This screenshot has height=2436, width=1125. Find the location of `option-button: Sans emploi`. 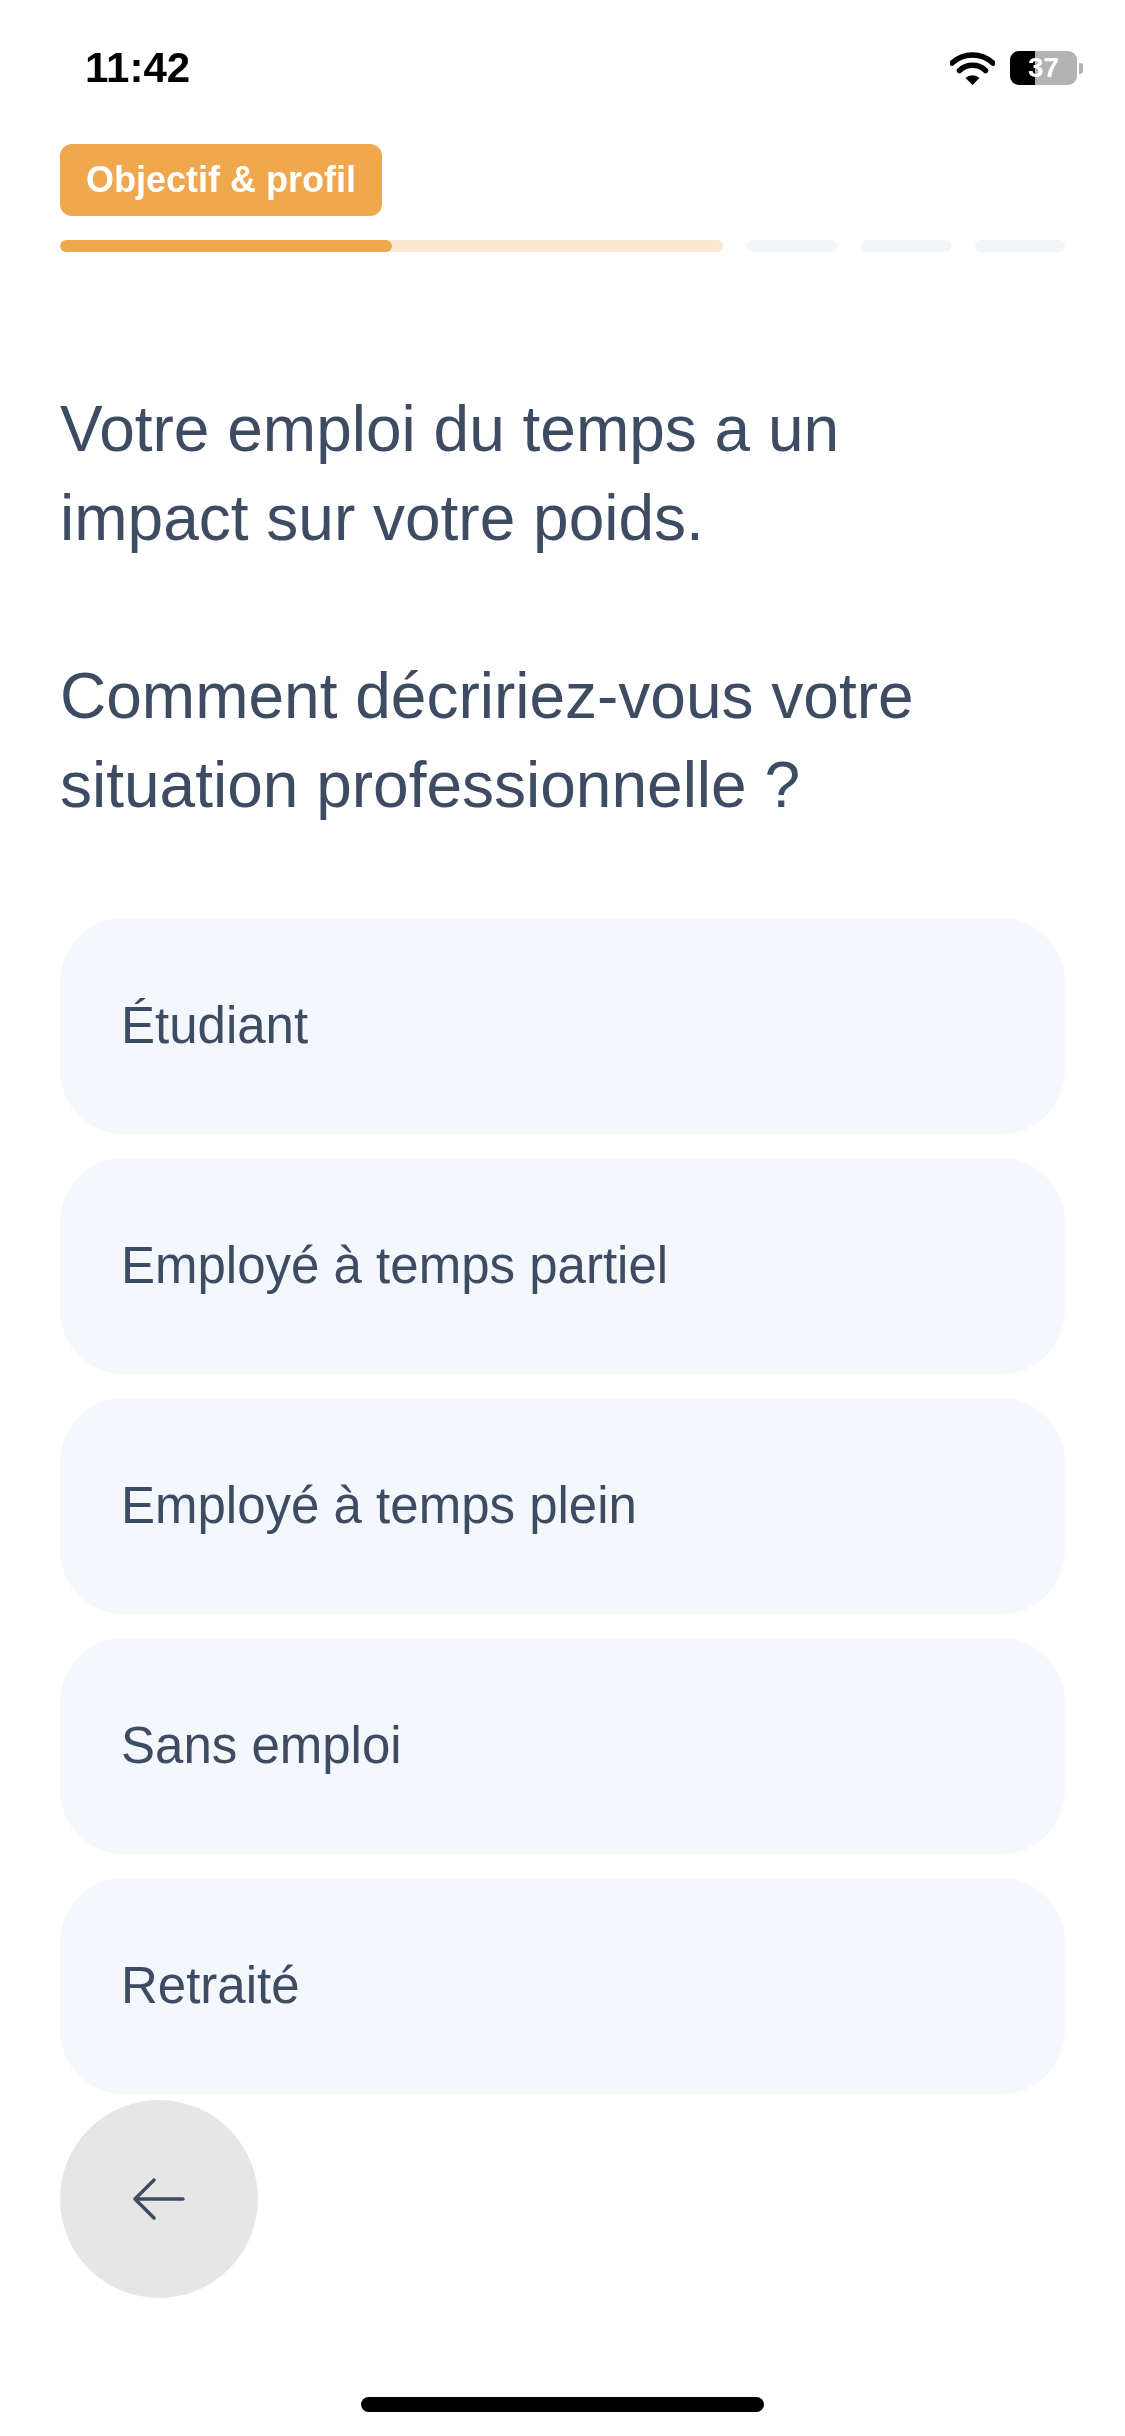

option-button: Sans emploi is located at coordinates (562, 1746).